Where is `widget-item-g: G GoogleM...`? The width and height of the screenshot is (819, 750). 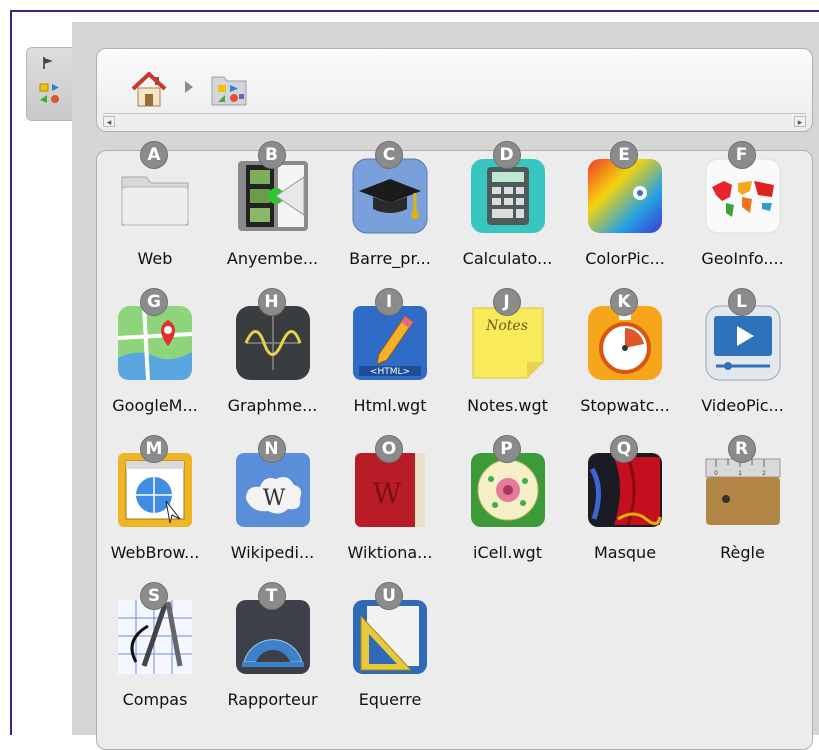 widget-item-g: G GoogleM... is located at coordinates (155, 362).